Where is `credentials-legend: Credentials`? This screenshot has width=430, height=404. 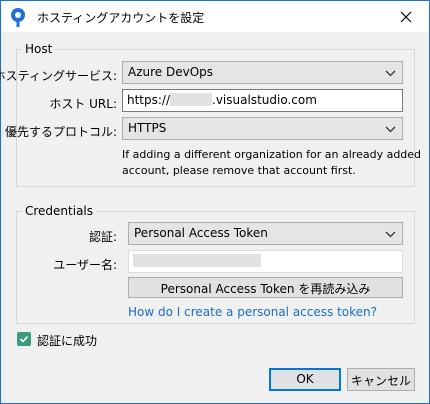
credentials-legend: Credentials is located at coordinates (59, 211).